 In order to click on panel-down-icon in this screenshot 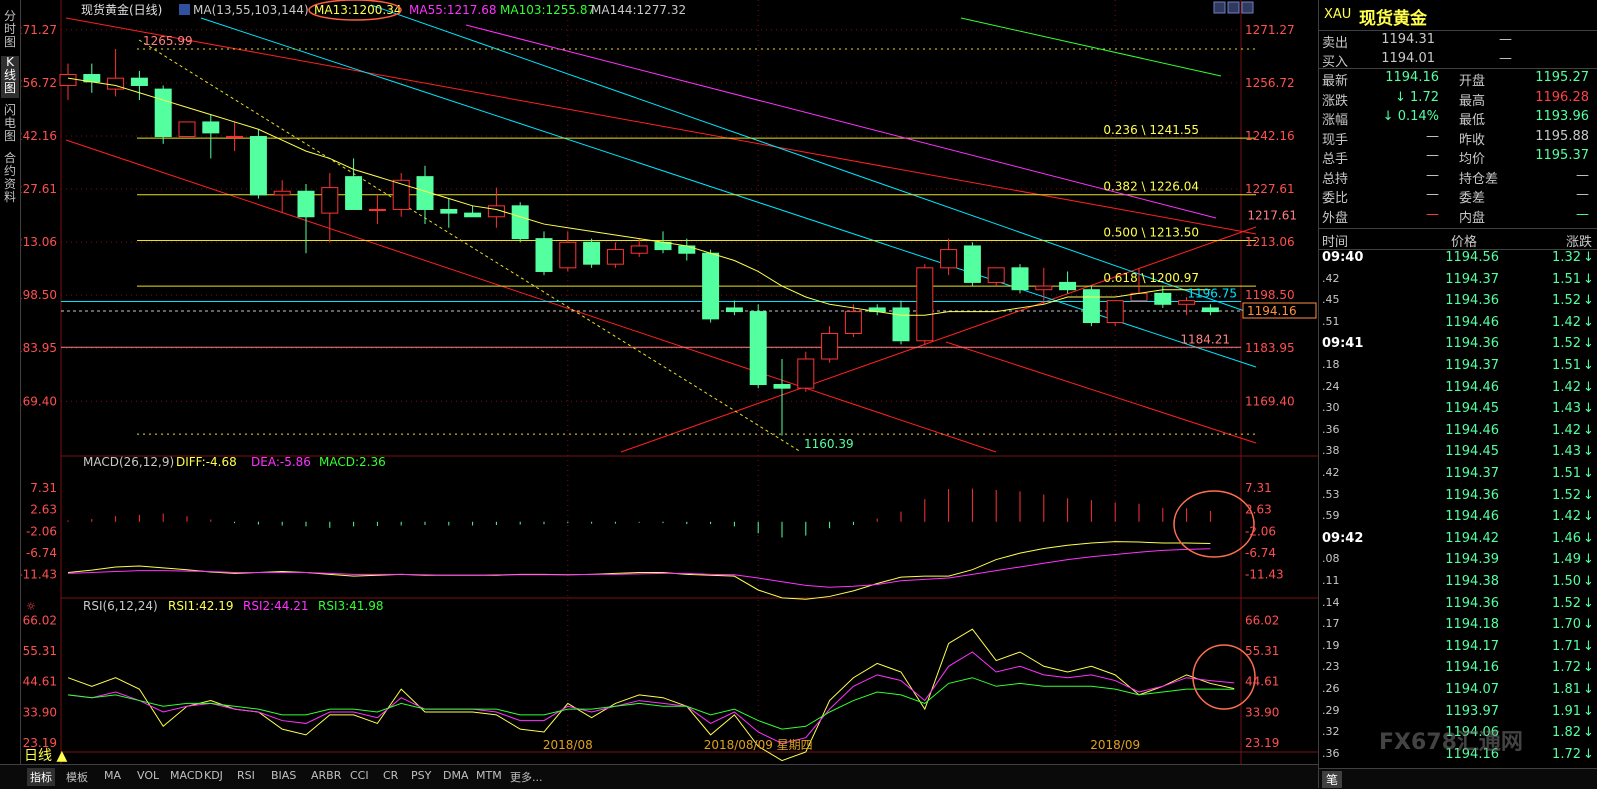, I will do `click(1233, 7)`.